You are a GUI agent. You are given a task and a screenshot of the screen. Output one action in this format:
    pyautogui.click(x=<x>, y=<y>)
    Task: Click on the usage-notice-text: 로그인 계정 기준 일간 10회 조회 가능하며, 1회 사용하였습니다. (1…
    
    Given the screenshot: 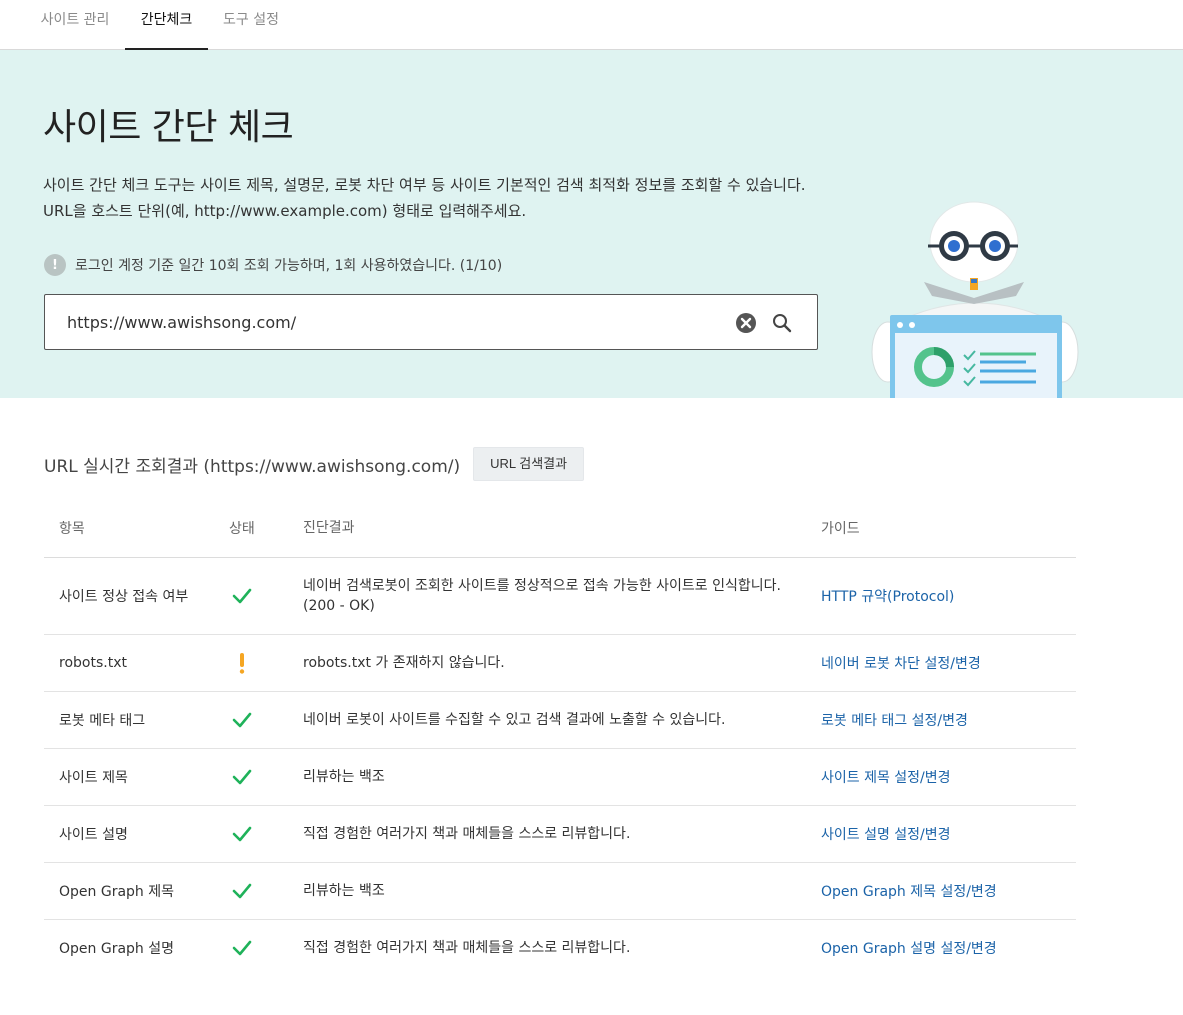 What is the action you would take?
    pyautogui.click(x=289, y=266)
    